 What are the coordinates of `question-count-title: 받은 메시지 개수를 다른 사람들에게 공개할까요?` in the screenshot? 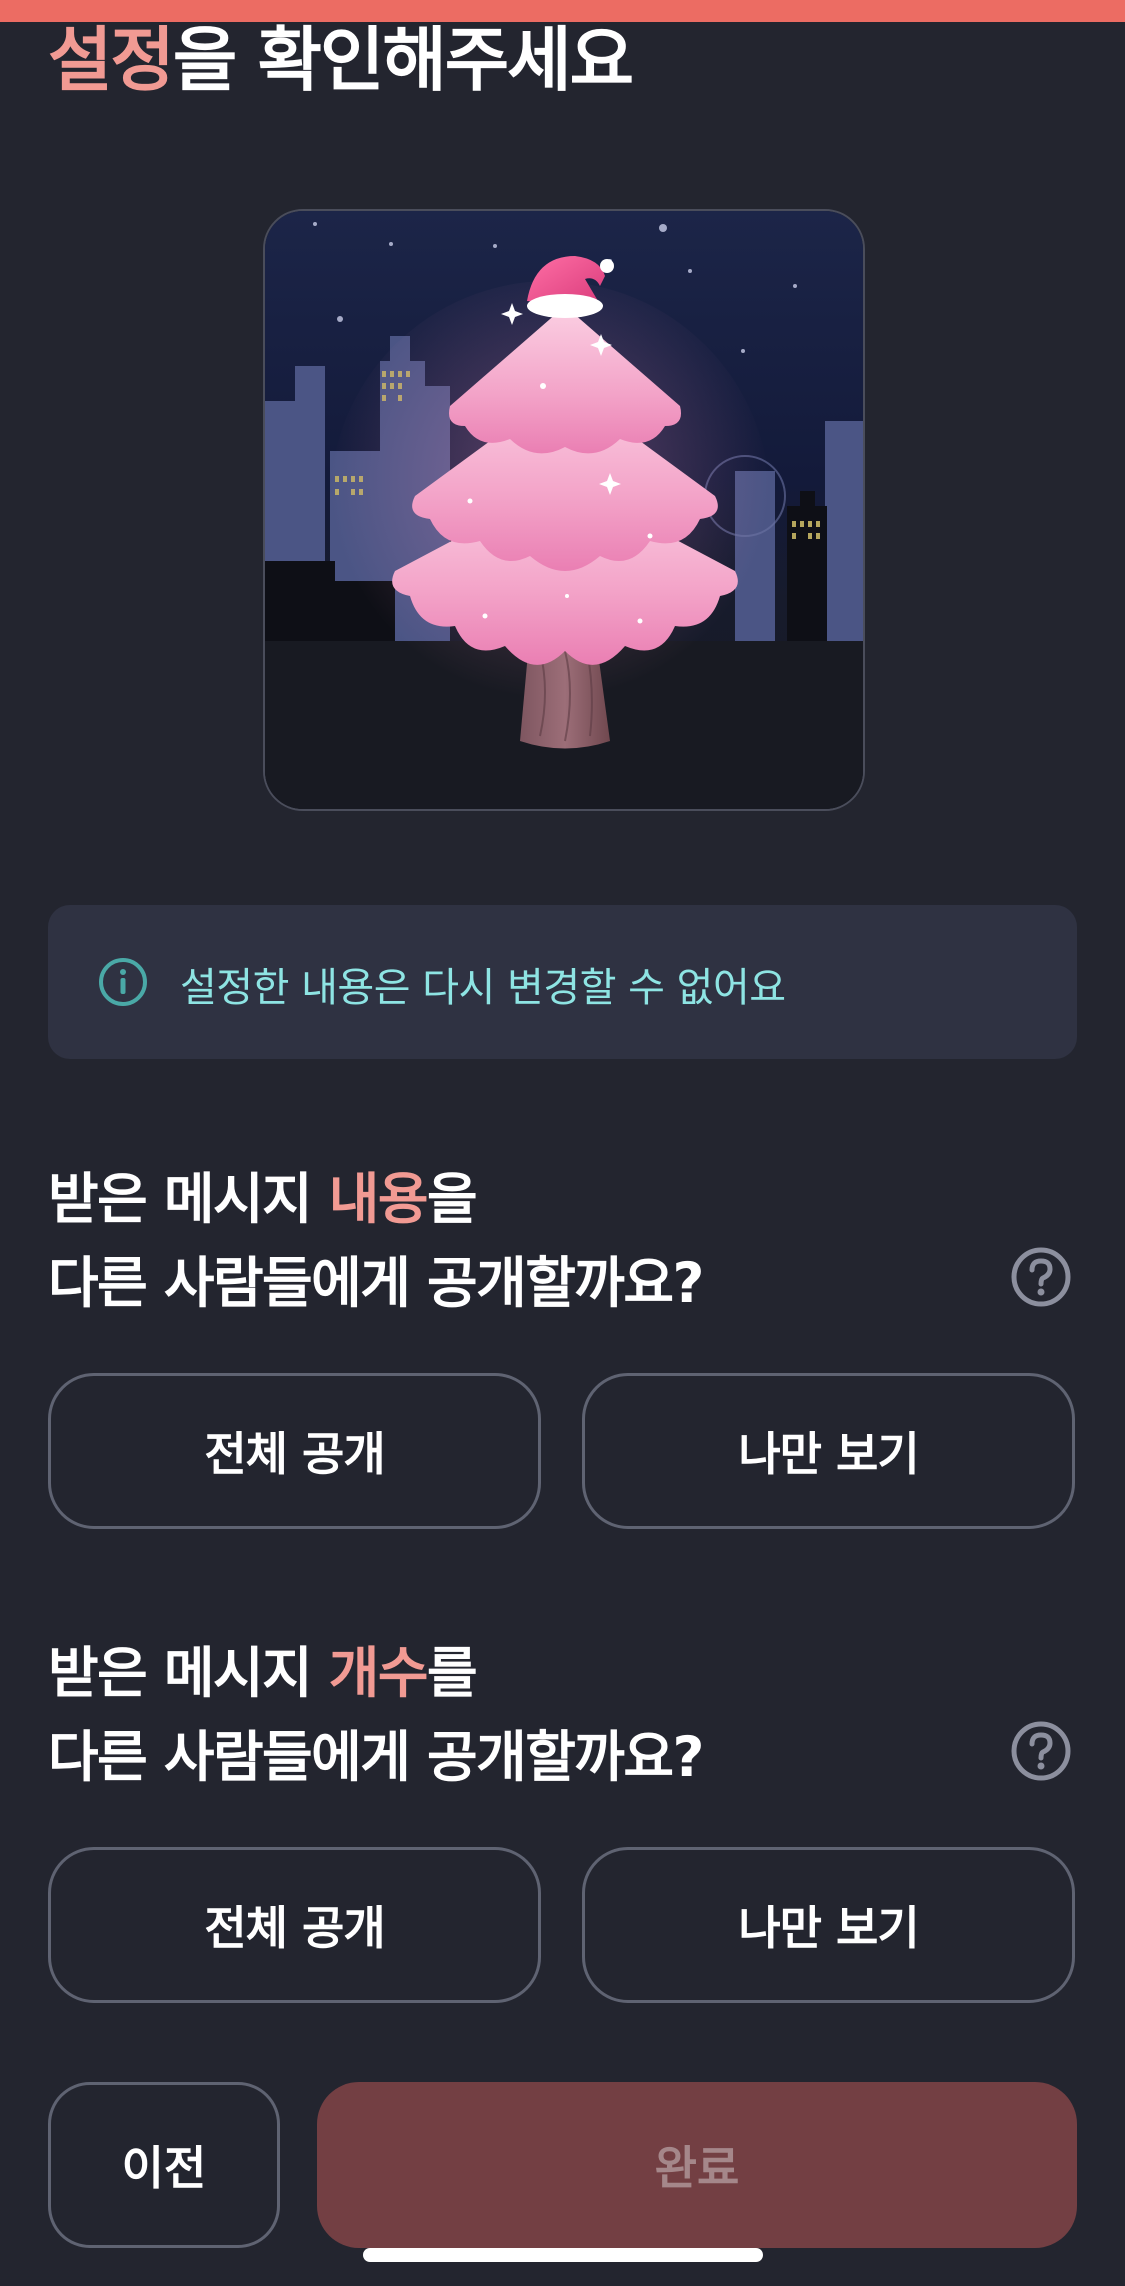 It's located at (376, 1715).